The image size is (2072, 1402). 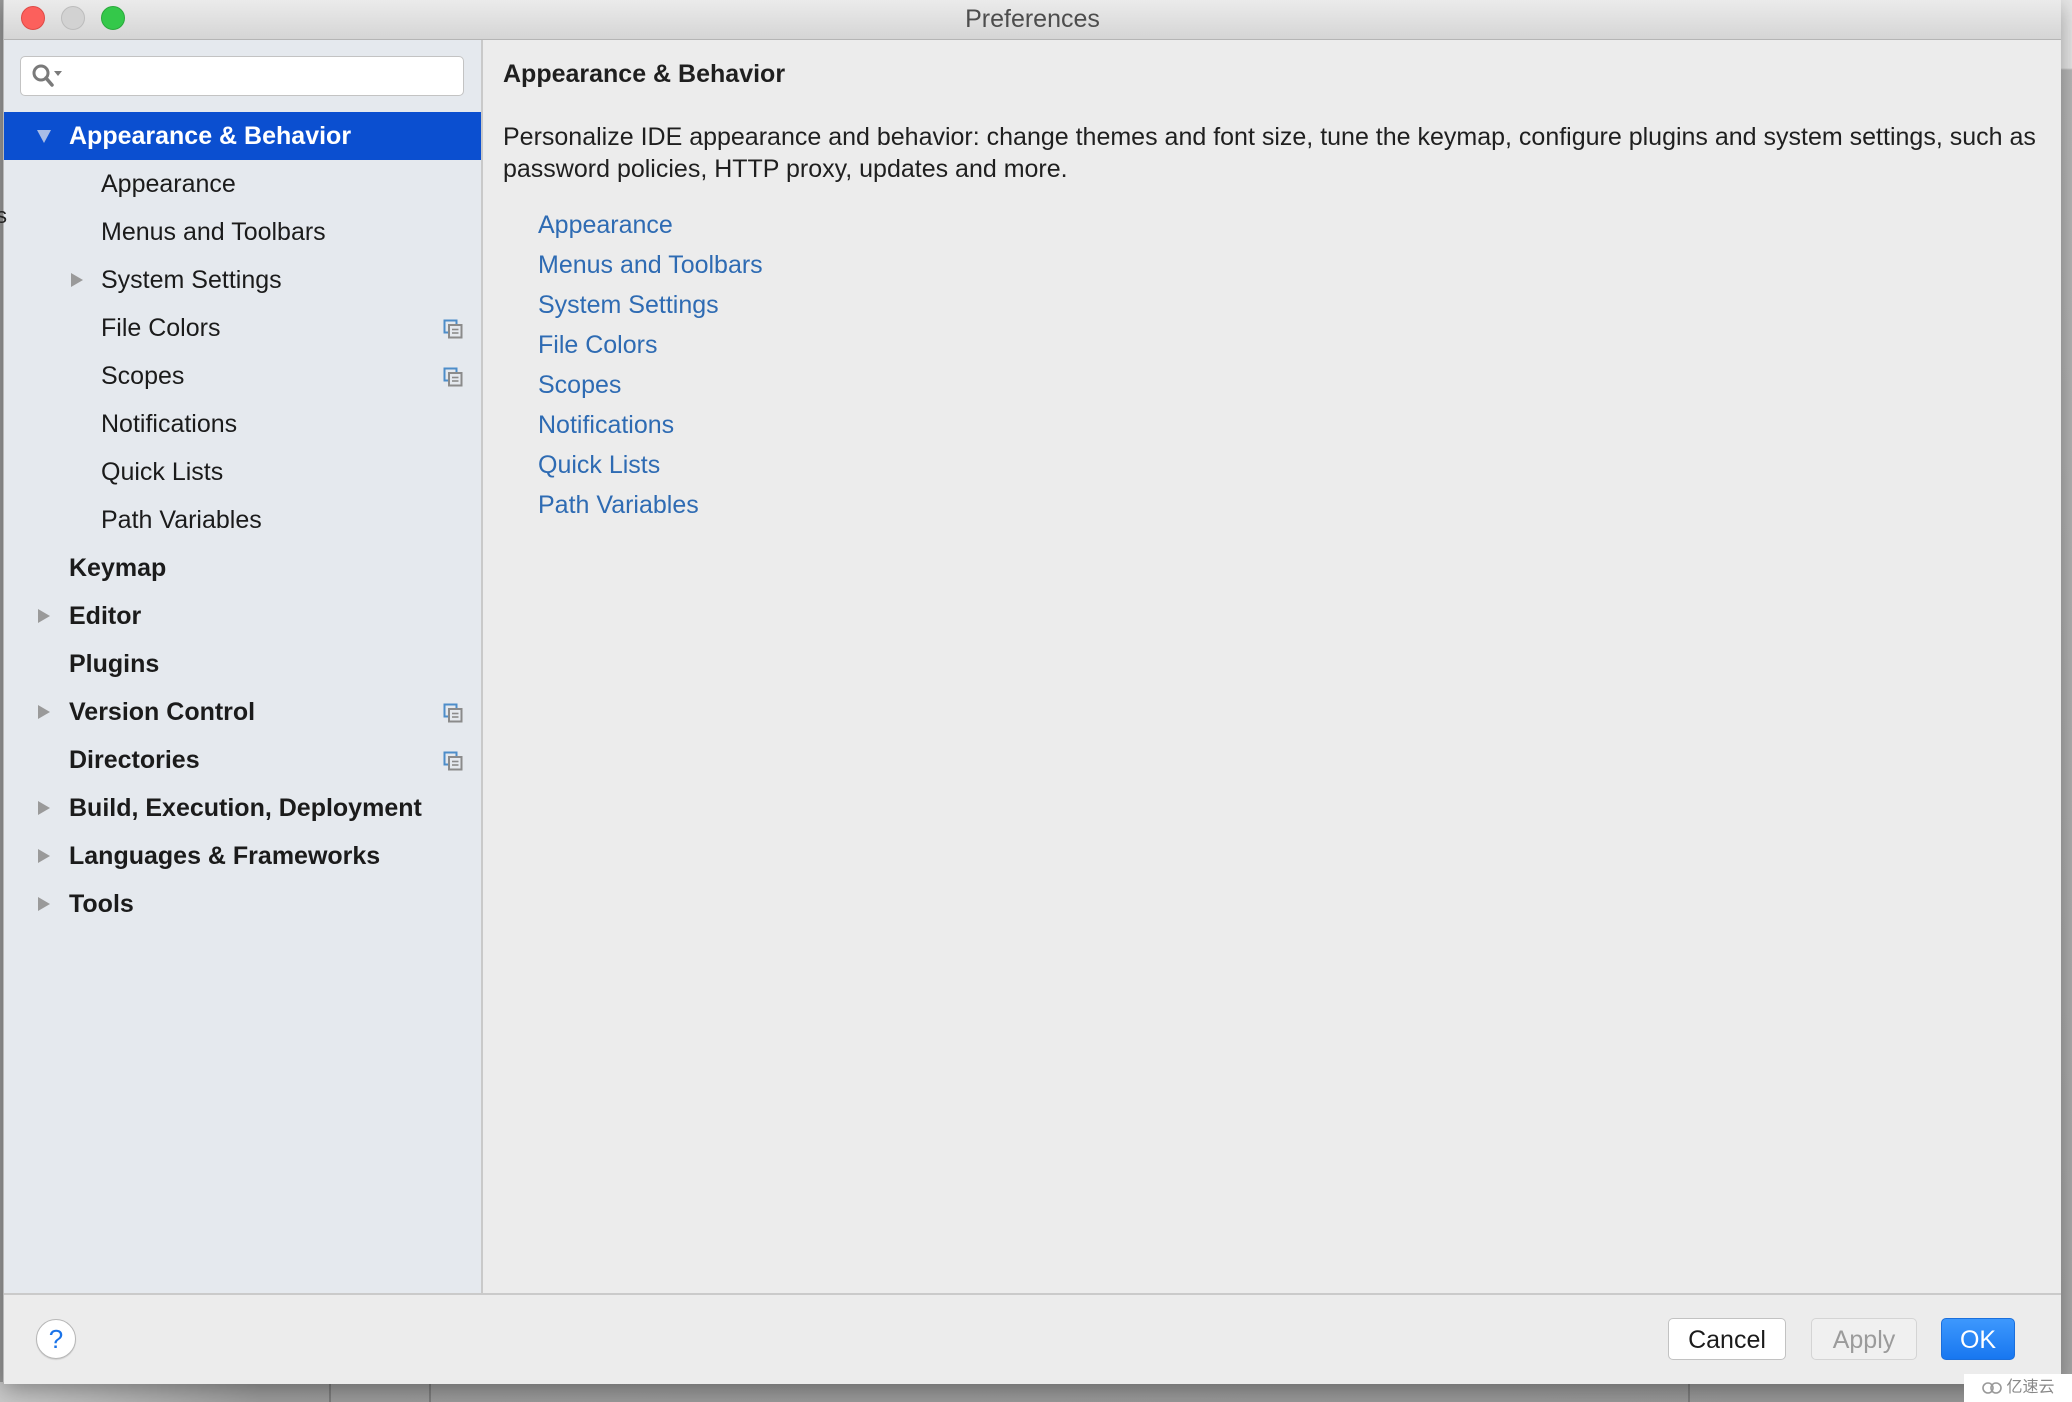 What do you see at coordinates (2030, 1387) in the screenshot?
I see `watermark-text: 亿速云` at bounding box center [2030, 1387].